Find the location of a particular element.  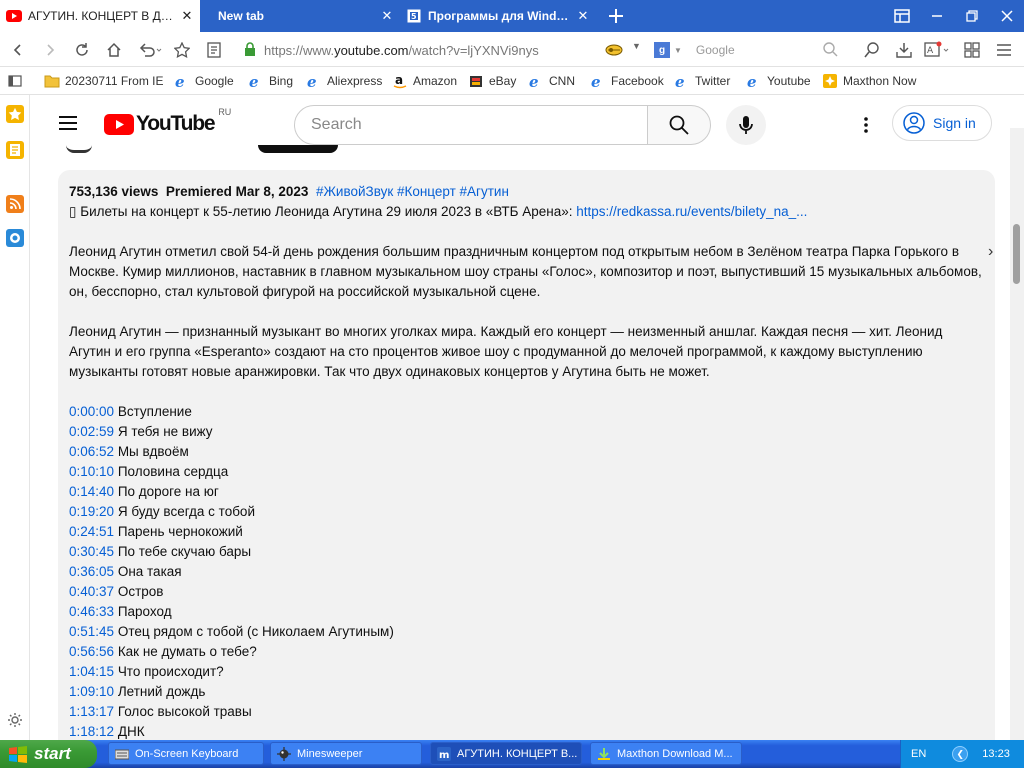

chapter-row: 0:24:51 Парень чернокожий is located at coordinates (526, 532).